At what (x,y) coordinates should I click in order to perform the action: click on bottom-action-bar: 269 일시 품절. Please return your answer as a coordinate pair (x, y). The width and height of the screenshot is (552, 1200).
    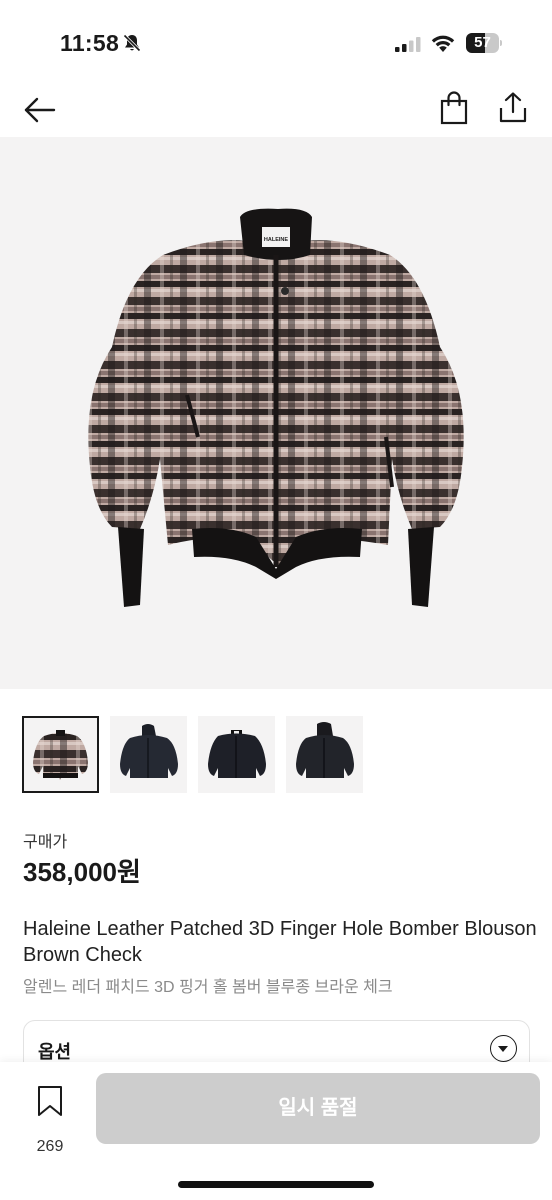
    Looking at the image, I should click on (276, 1131).